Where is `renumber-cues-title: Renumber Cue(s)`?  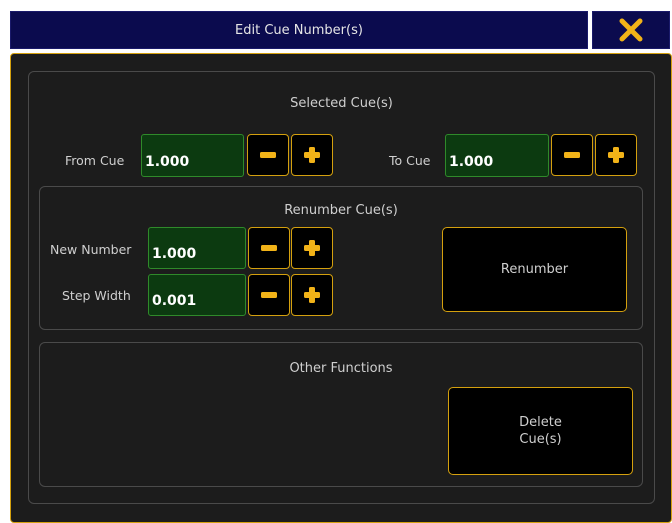 renumber-cues-title: Renumber Cue(s) is located at coordinates (341, 210).